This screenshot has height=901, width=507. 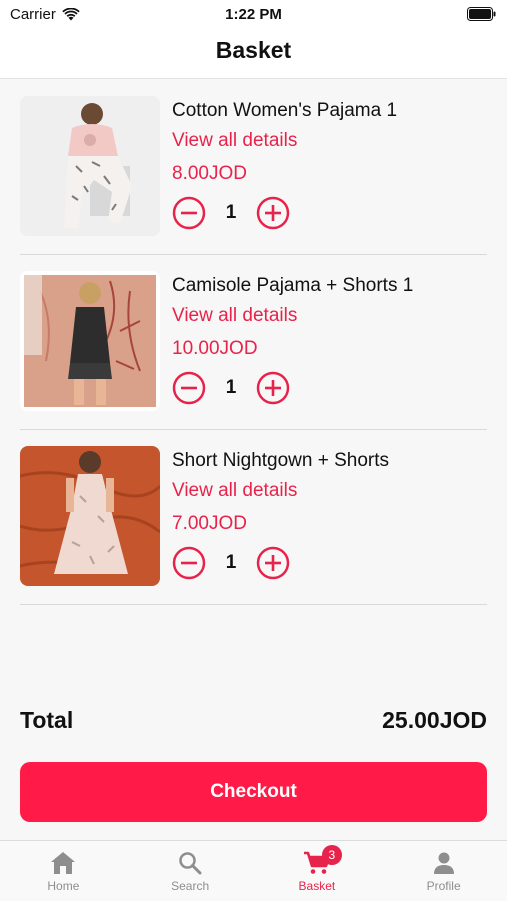 I want to click on status-bar: Carrier 1:22 PM, so click(x=253, y=14).